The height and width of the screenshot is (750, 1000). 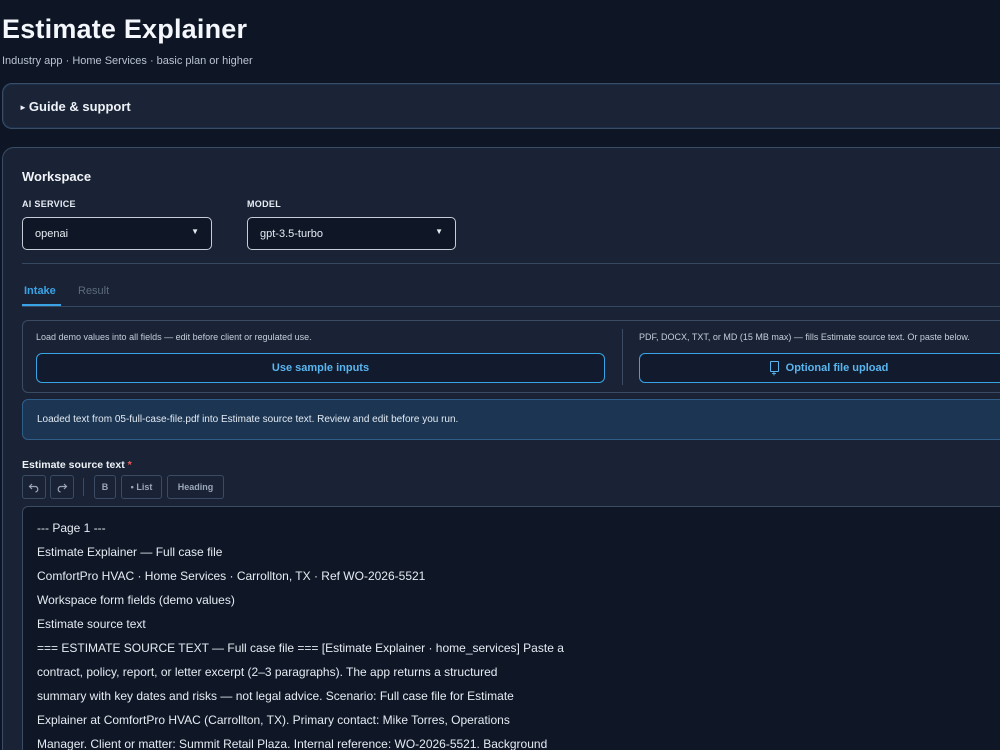 I want to click on model-select: gpt-3.5-turbo ▼, so click(x=351, y=233).